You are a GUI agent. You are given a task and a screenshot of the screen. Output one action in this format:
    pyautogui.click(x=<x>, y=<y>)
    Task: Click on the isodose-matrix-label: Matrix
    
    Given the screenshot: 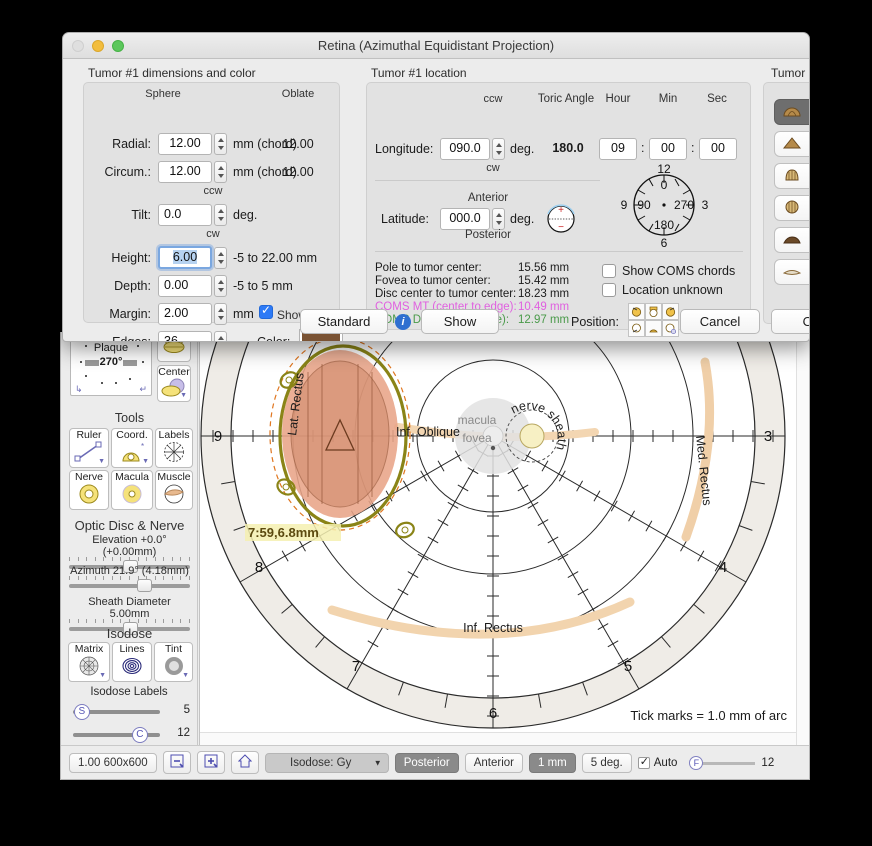 What is the action you would take?
    pyautogui.click(x=89, y=649)
    